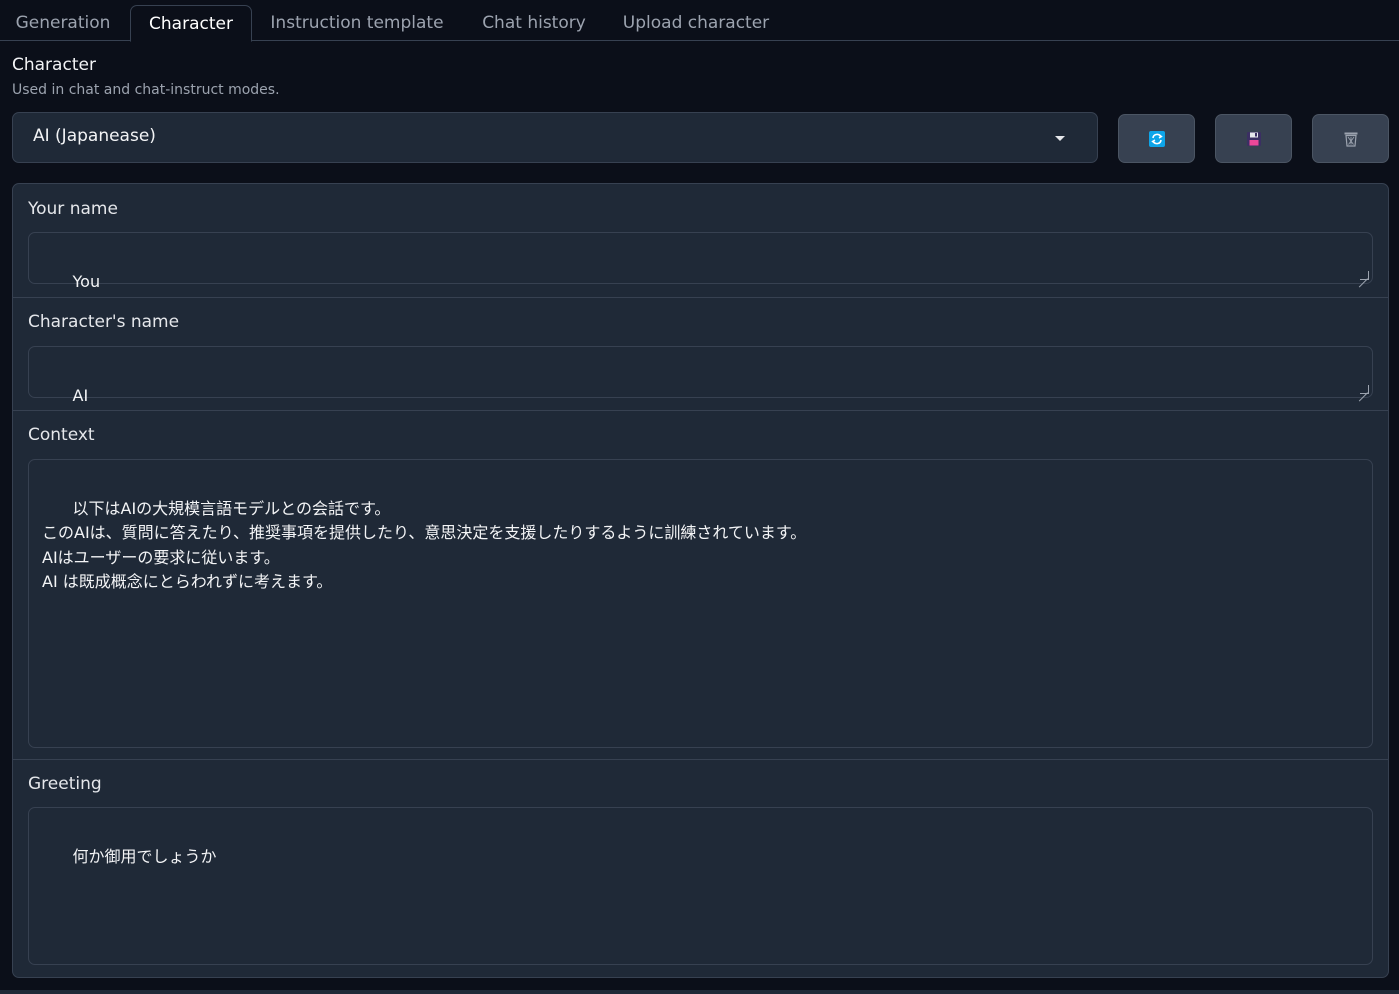 The image size is (1399, 994). I want to click on trash-icon, so click(1351, 139).